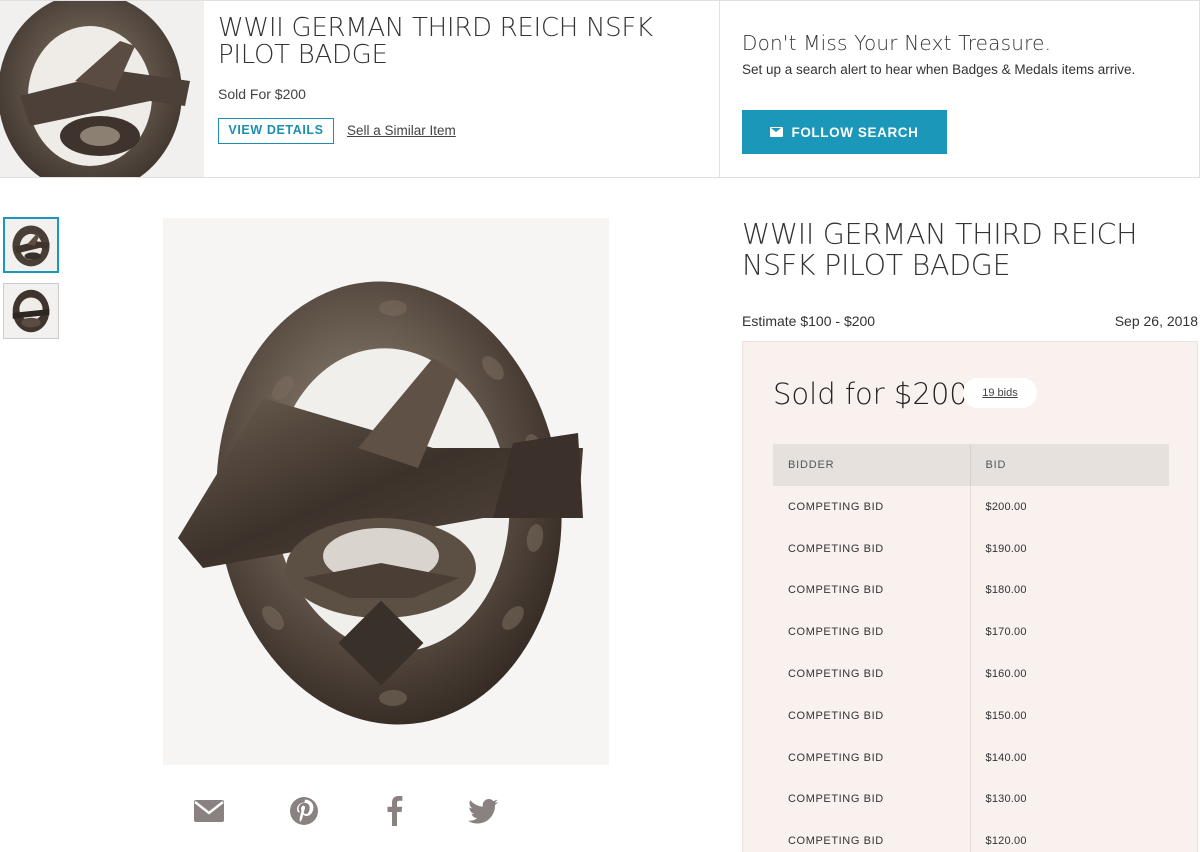  Describe the element at coordinates (276, 131) in the screenshot. I see `view-details-button: VIEW DETAILS` at that location.